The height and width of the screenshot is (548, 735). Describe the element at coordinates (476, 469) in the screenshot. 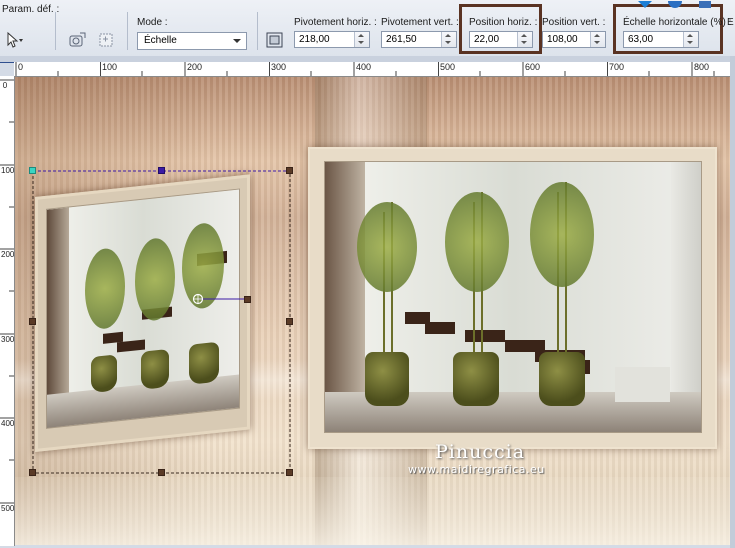

I see `watermark-url: www.maidiregrafica.eu` at that location.